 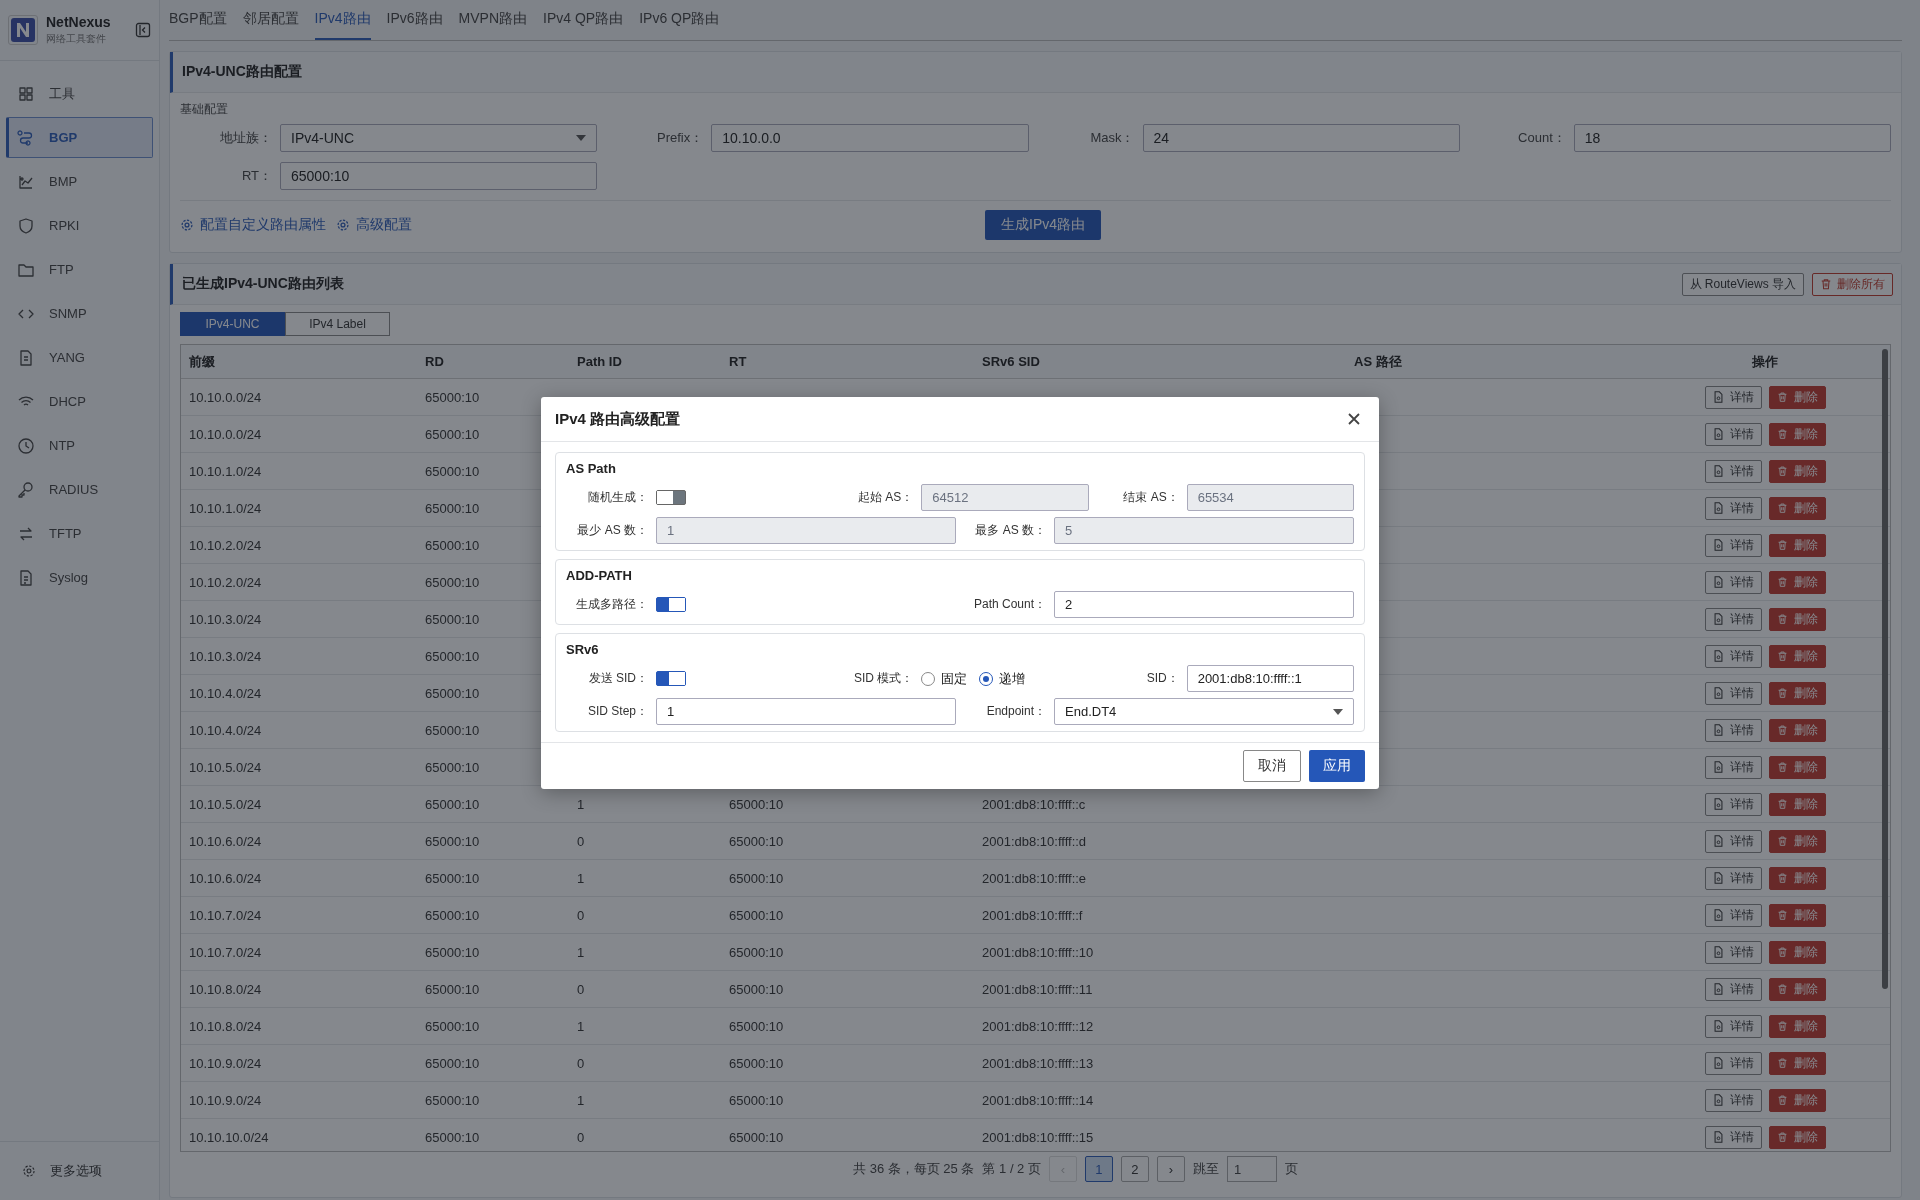 What do you see at coordinates (79, 313) in the screenshot?
I see `sidebar-item: SNMP` at bounding box center [79, 313].